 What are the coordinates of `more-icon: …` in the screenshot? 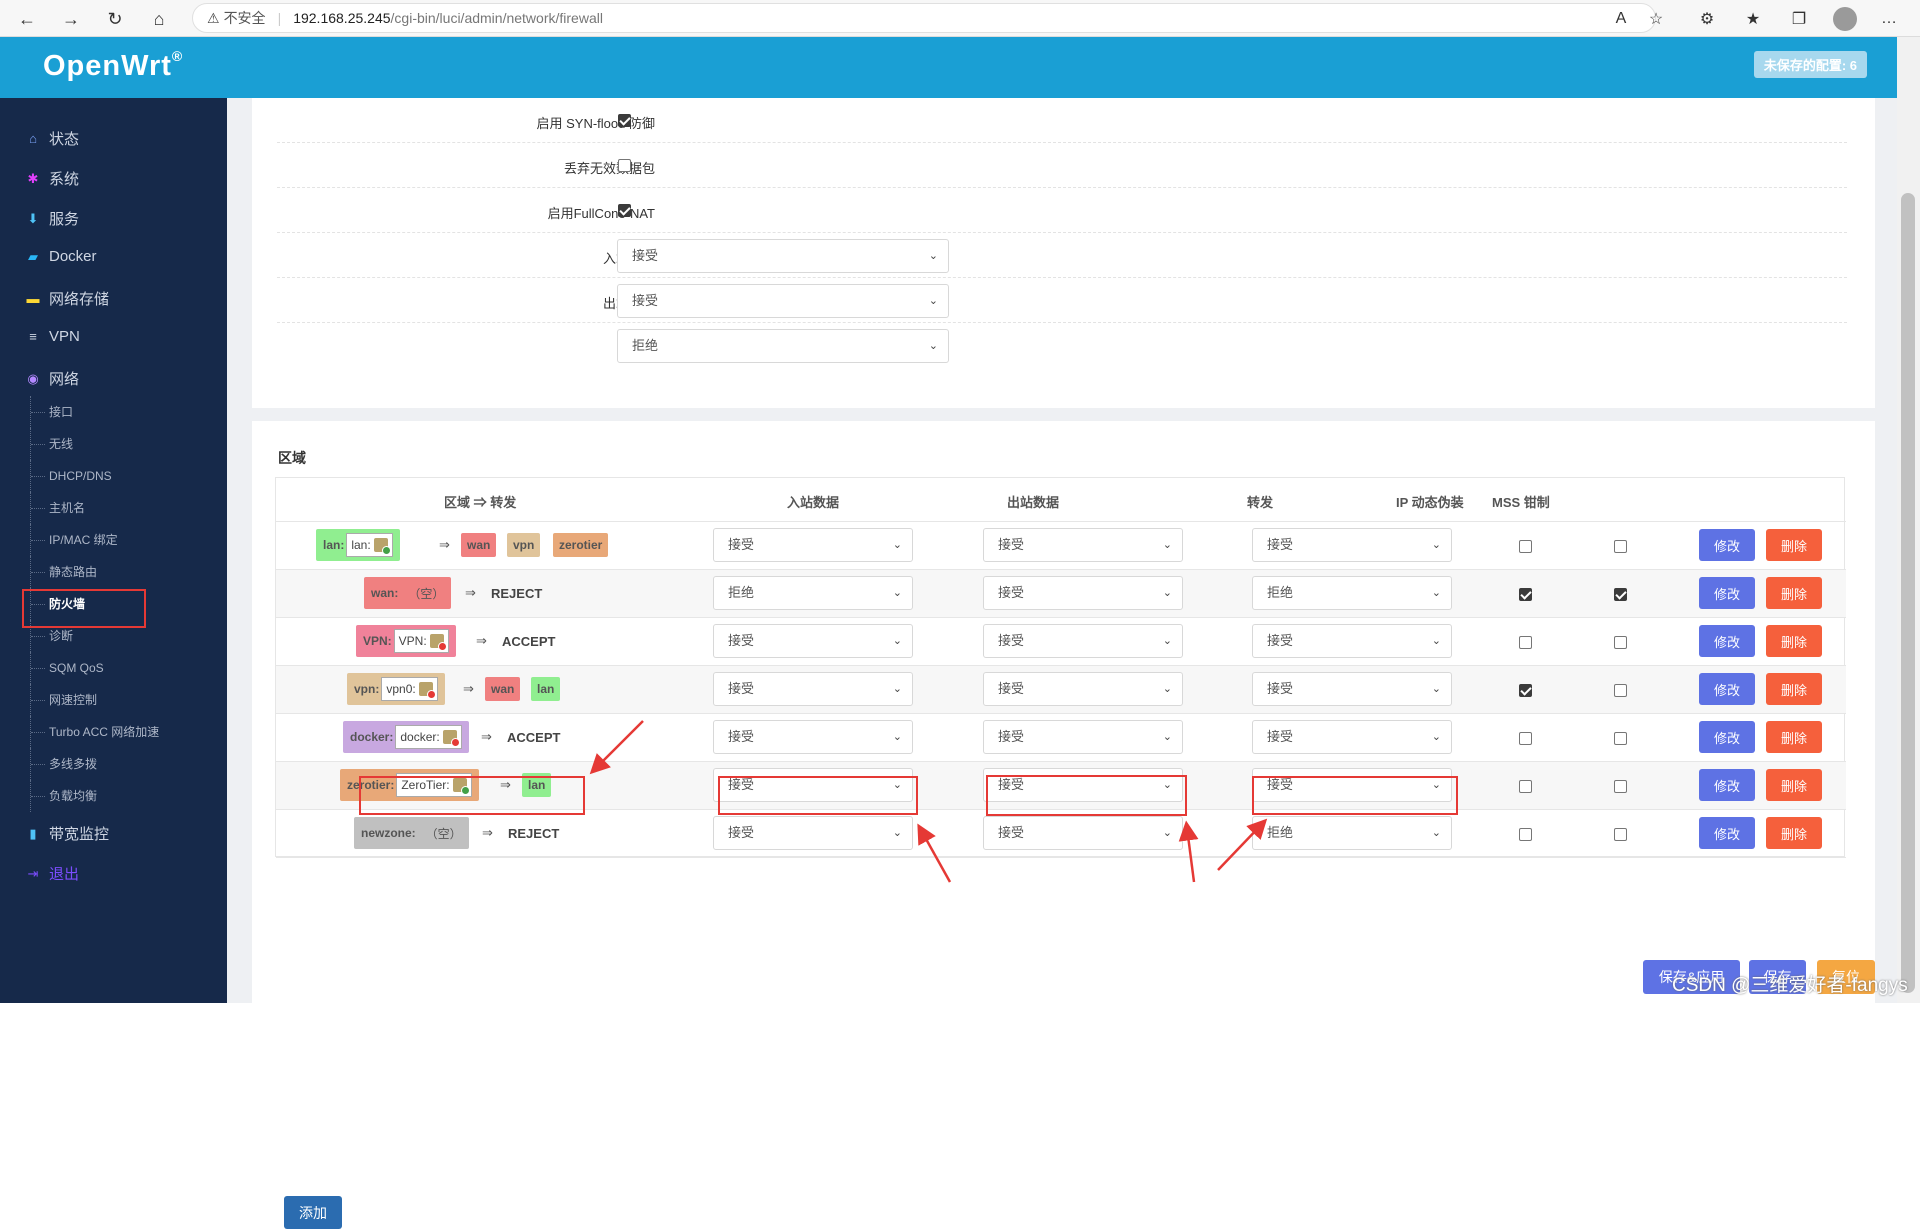 It's located at (1889, 19).